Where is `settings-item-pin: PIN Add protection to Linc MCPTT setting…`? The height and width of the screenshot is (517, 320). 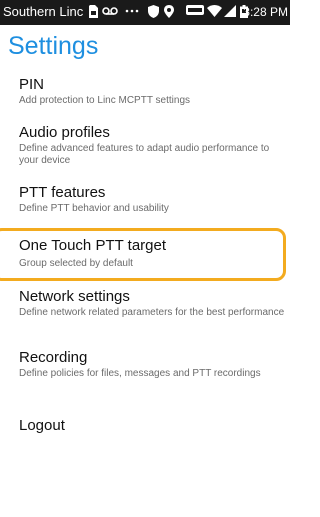
settings-item-pin: PIN Add protection to Linc MCPTT setting… is located at coordinates (145, 92).